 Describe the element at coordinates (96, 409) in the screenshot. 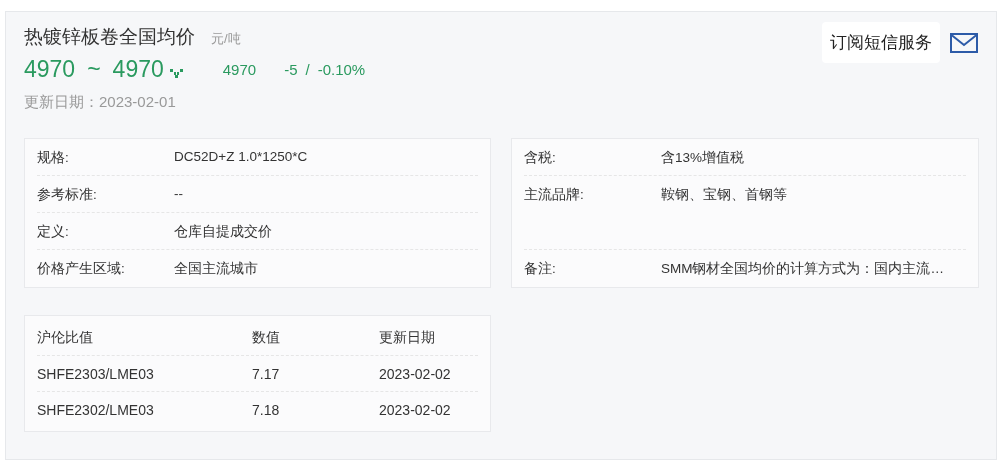

I see `table-cell-text: SHFE2302/LME03` at that location.